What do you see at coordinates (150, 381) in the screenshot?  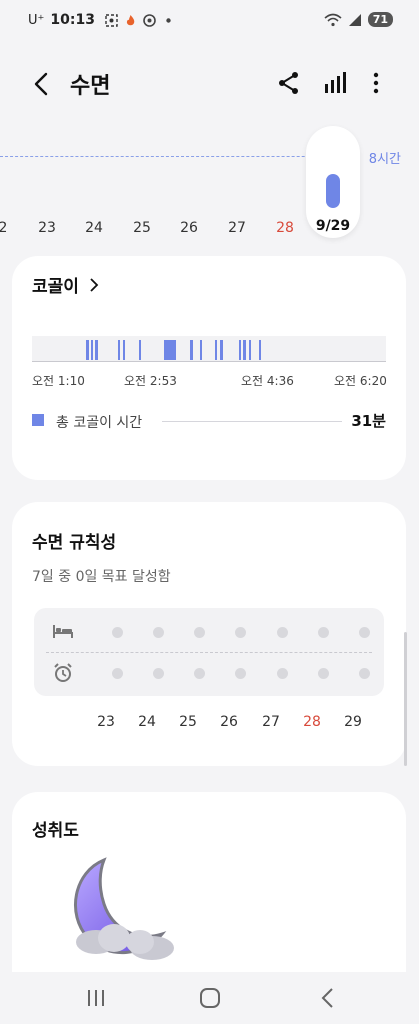 I see `snoring-time-label: 오전 2:53` at bounding box center [150, 381].